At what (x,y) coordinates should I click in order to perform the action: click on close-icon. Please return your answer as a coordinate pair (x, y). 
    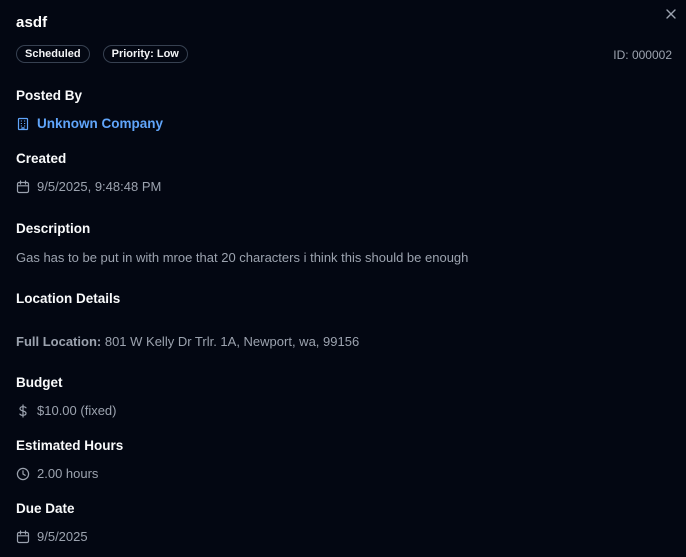
    Looking at the image, I should click on (671, 14).